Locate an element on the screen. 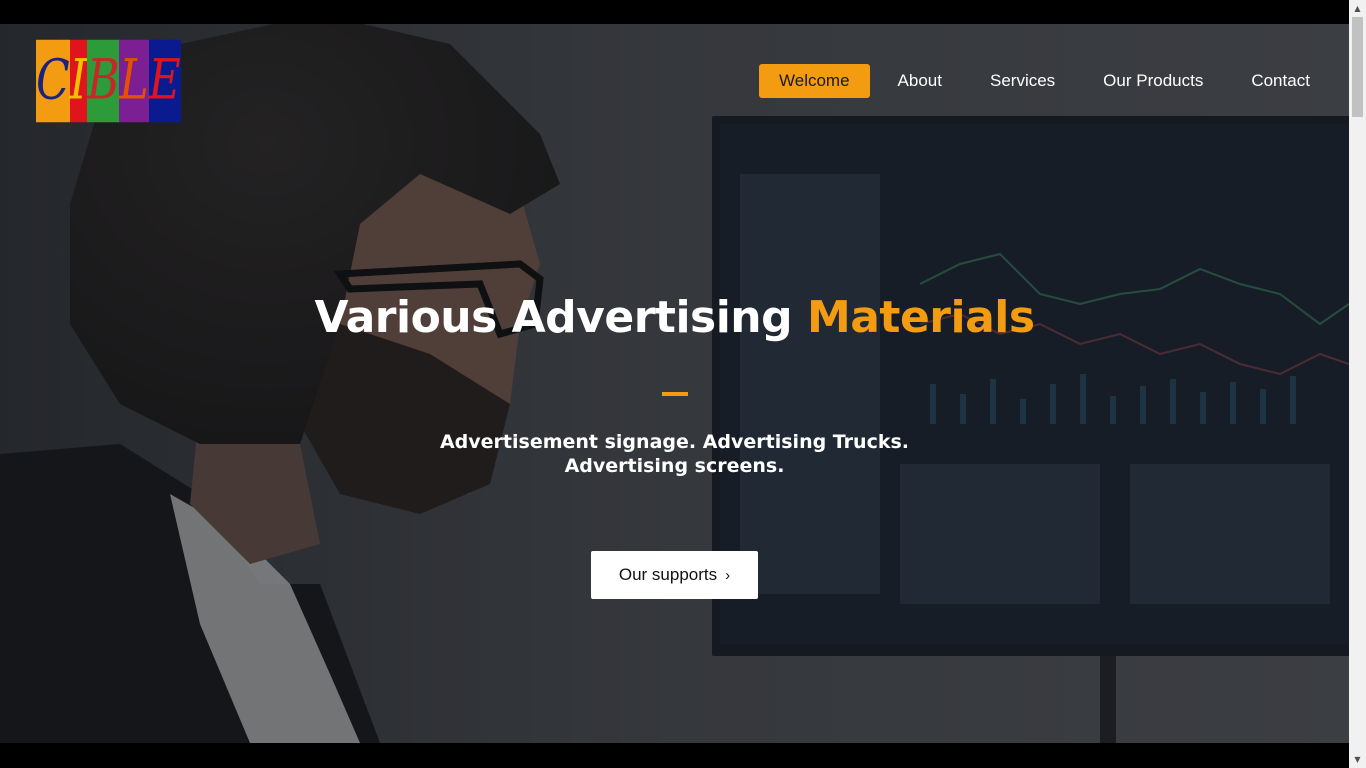 This screenshot has width=1366, height=768. top-band is located at coordinates (674, 12).